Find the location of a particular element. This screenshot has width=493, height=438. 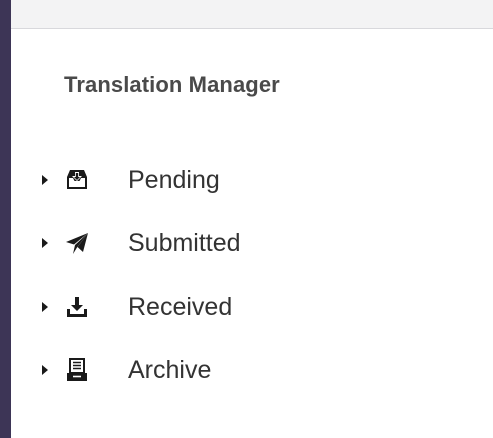

tree-item-pending: Pending is located at coordinates (195, 180).